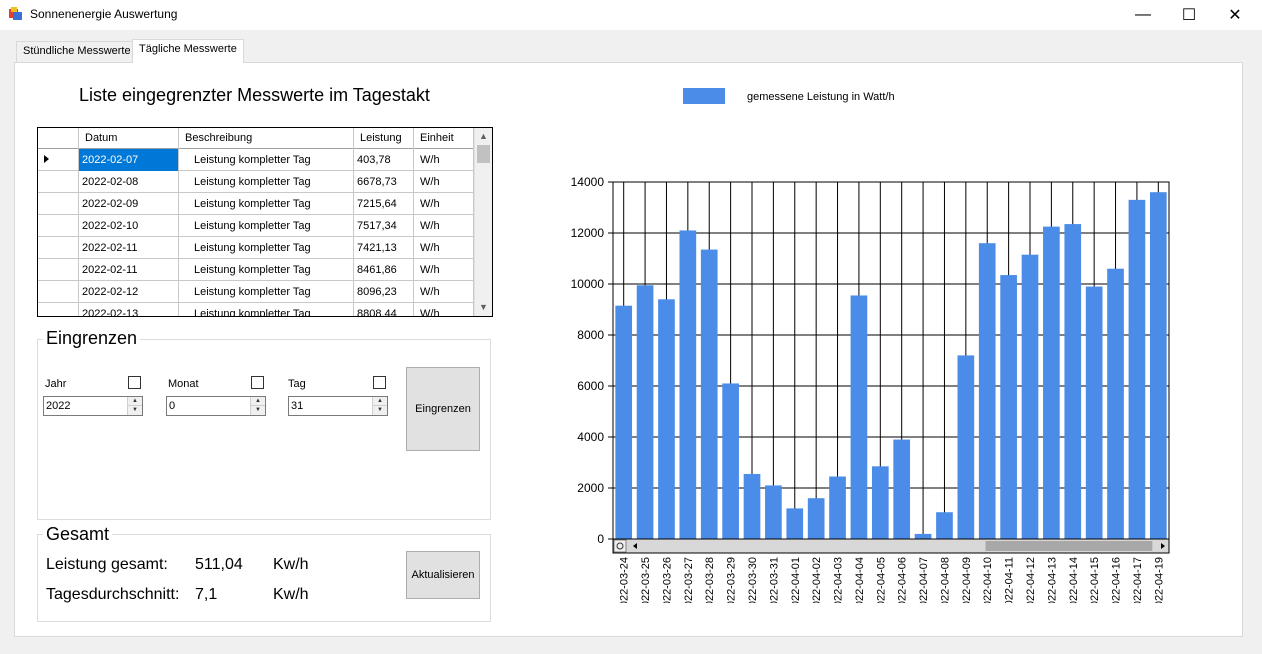 This screenshot has height=654, width=1262. I want to click on maximize-button: ☐, so click(1189, 15).